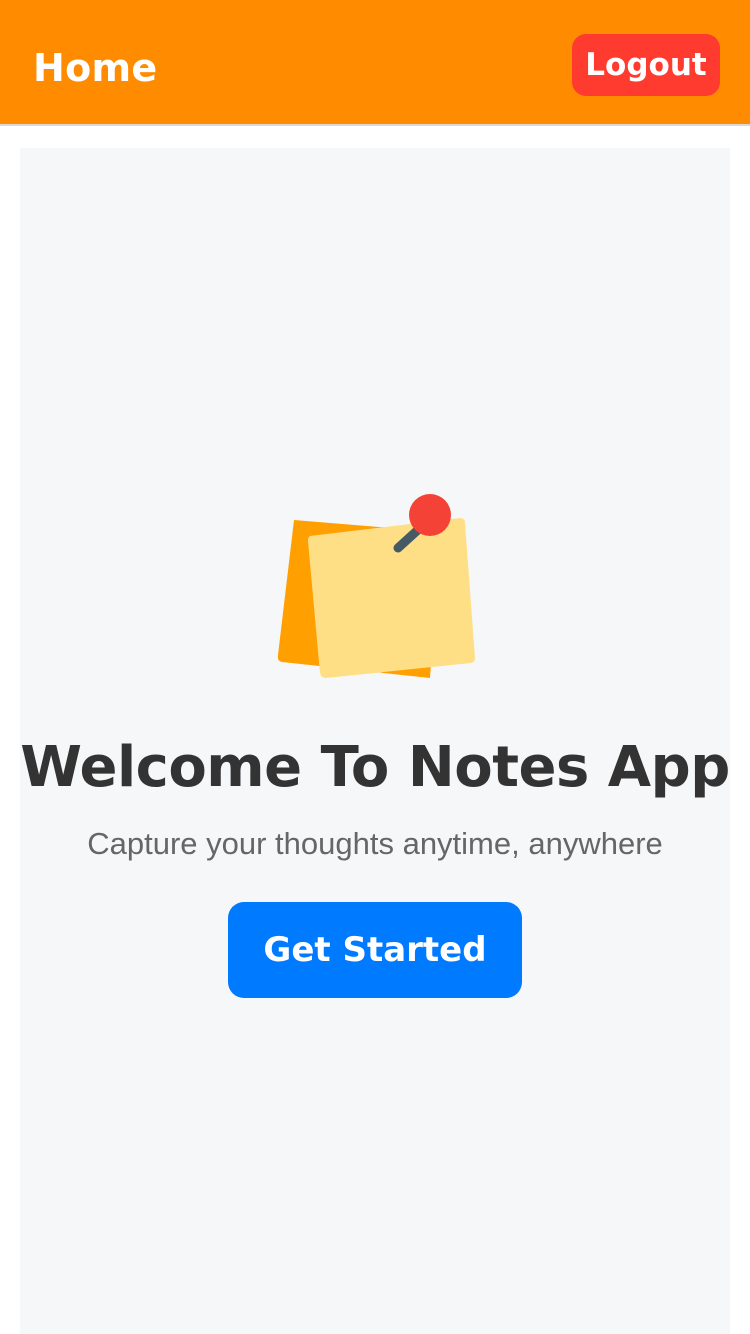 This screenshot has height=1334, width=750. Describe the element at coordinates (375, 950) in the screenshot. I see `get-started-button: Get Started` at that location.